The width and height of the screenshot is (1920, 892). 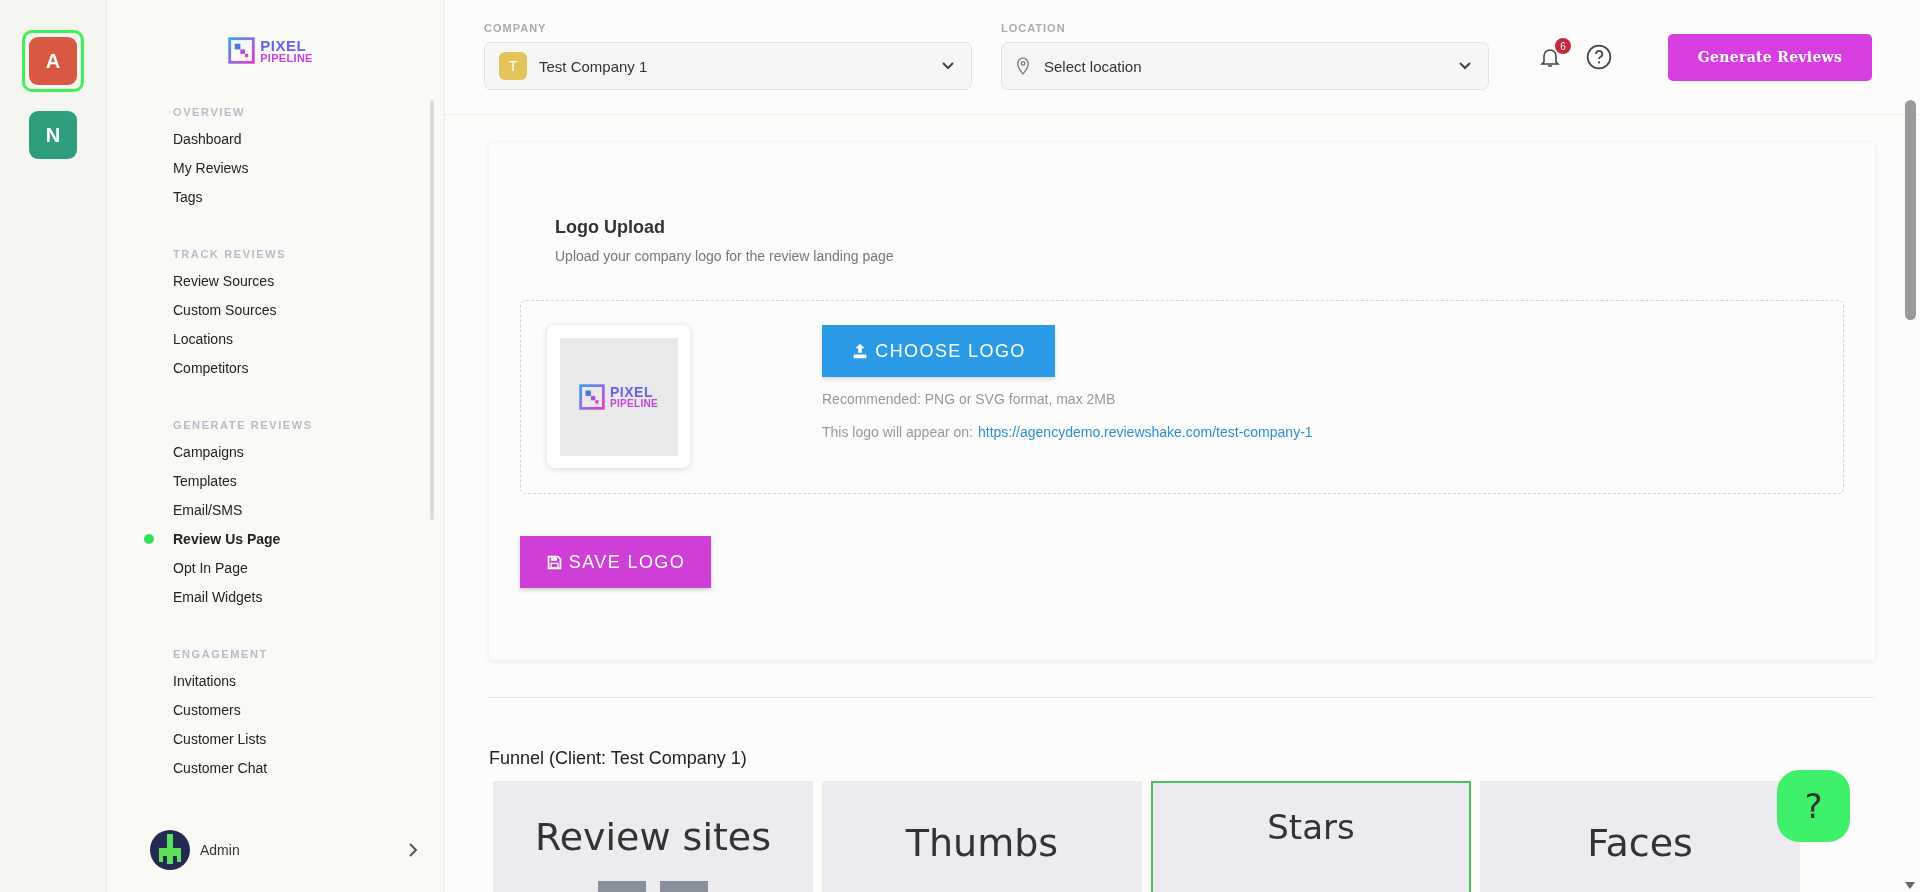 I want to click on section-subtitle: Upload your company logo for the review landing page, so click(x=725, y=256).